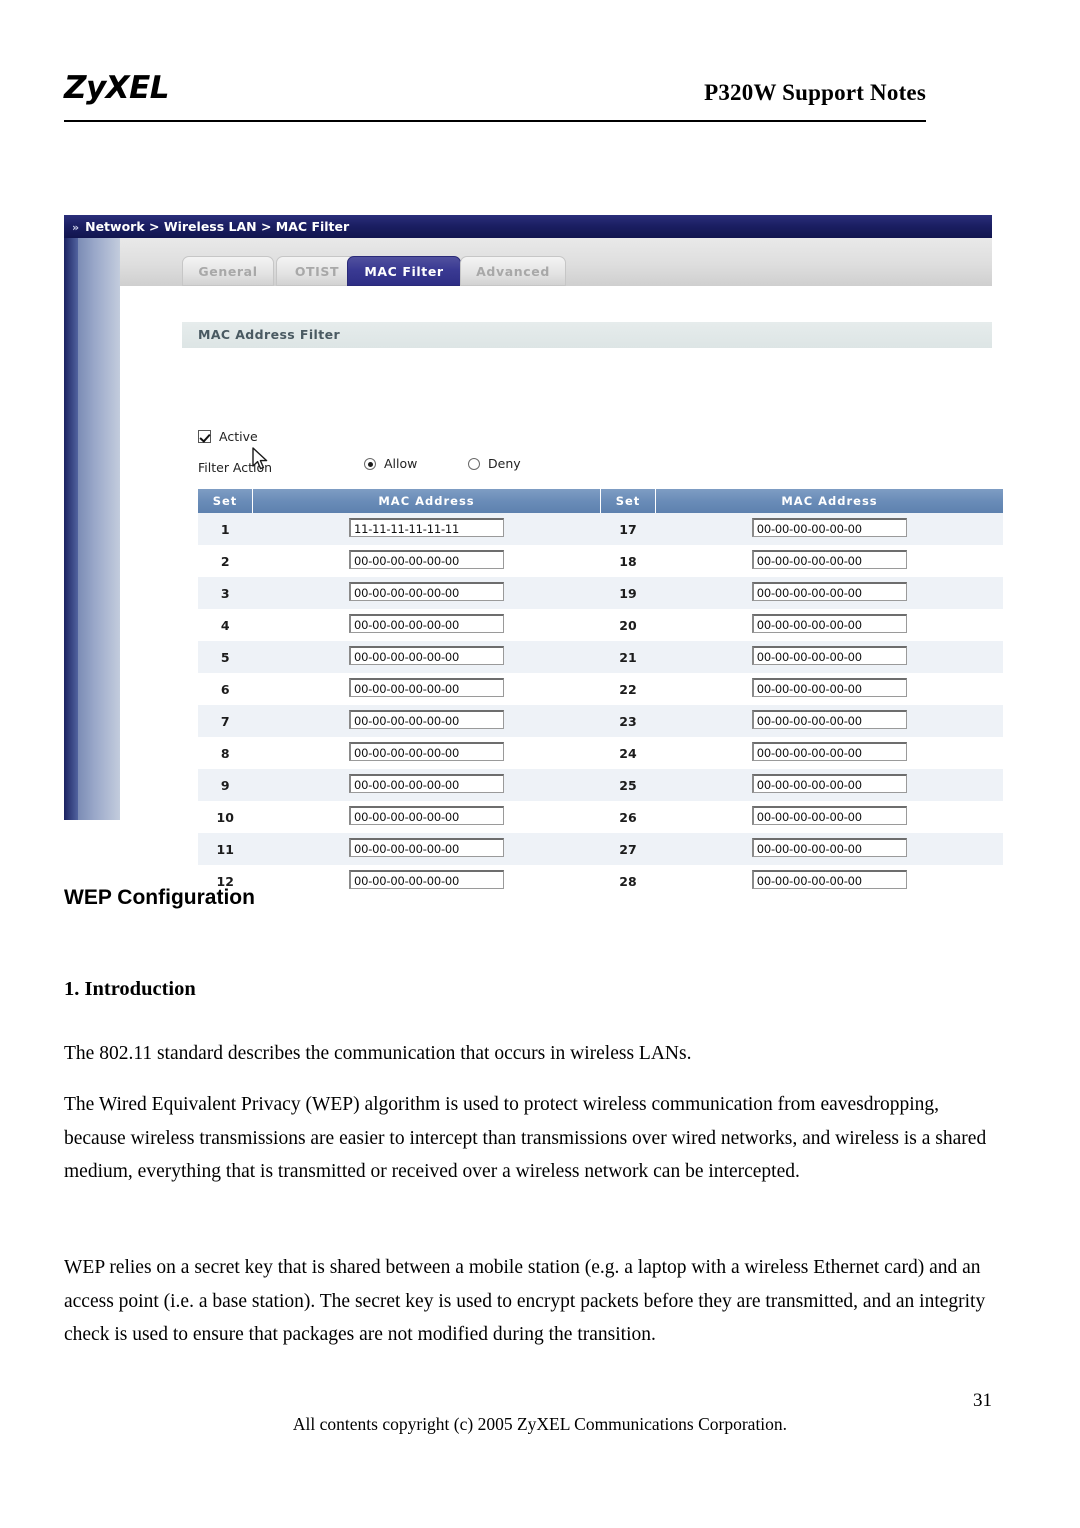 The image size is (1080, 1528). Describe the element at coordinates (628, 785) in the screenshot. I see `cell-set-right: 25` at that location.